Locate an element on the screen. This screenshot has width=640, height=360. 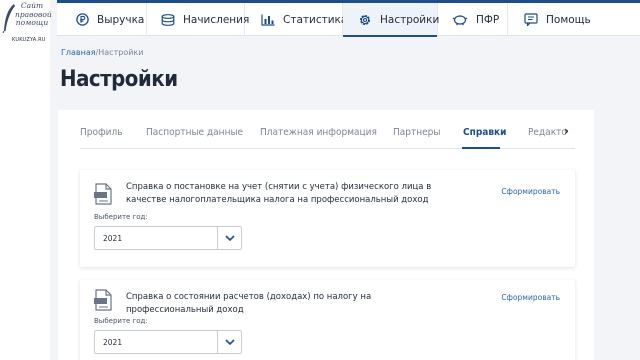
nav-item-label: Помощь is located at coordinates (568, 19).